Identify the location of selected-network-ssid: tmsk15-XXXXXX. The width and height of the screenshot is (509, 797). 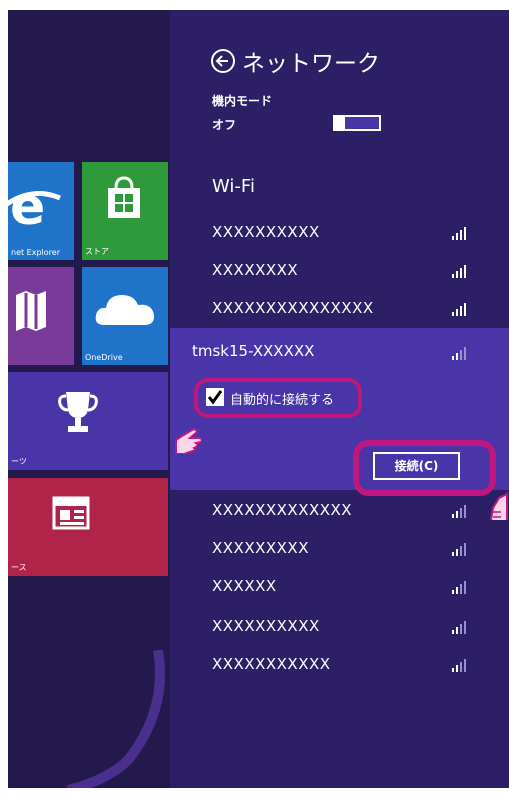
(253, 351).